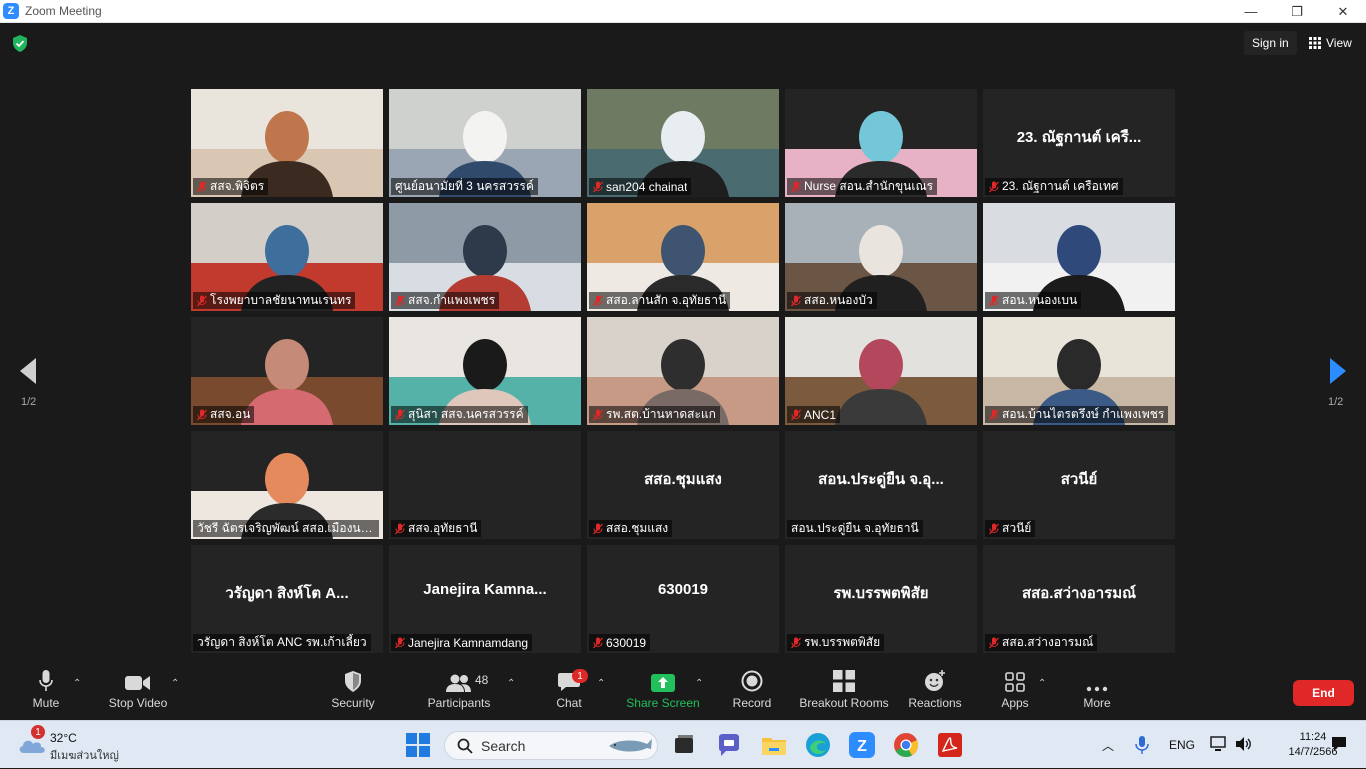 The image size is (1366, 769). Describe the element at coordinates (485, 371) in the screenshot. I see `participant-tile: สุนิสา สสจ.นครสวรรค์` at that location.